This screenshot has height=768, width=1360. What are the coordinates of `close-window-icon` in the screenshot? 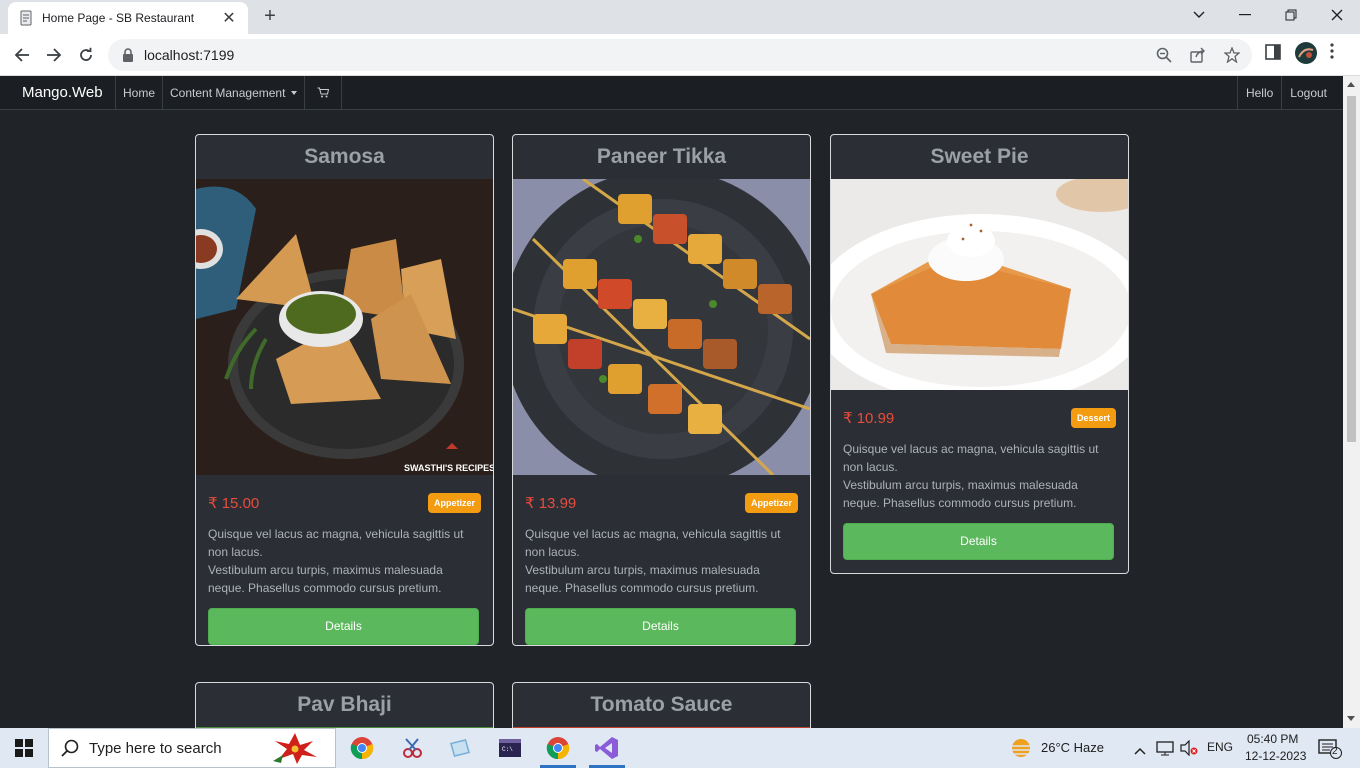 It's located at (1337, 15).